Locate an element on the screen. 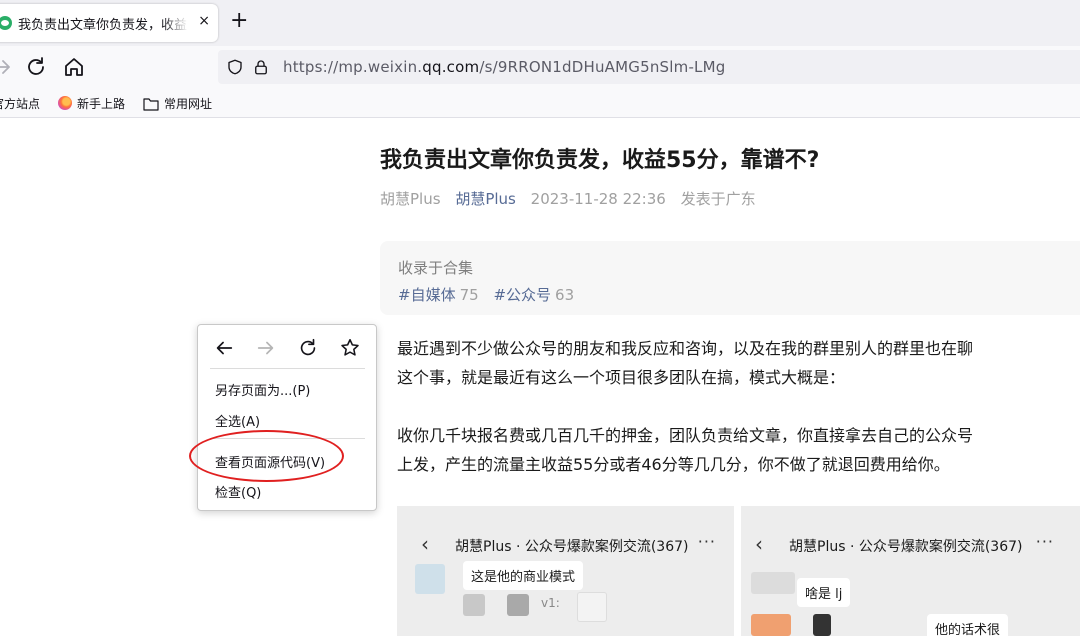  chat-header: ‹ 胡慧Plus · 公众号爆款案例交流(367) ··· is located at coordinates (910, 543).